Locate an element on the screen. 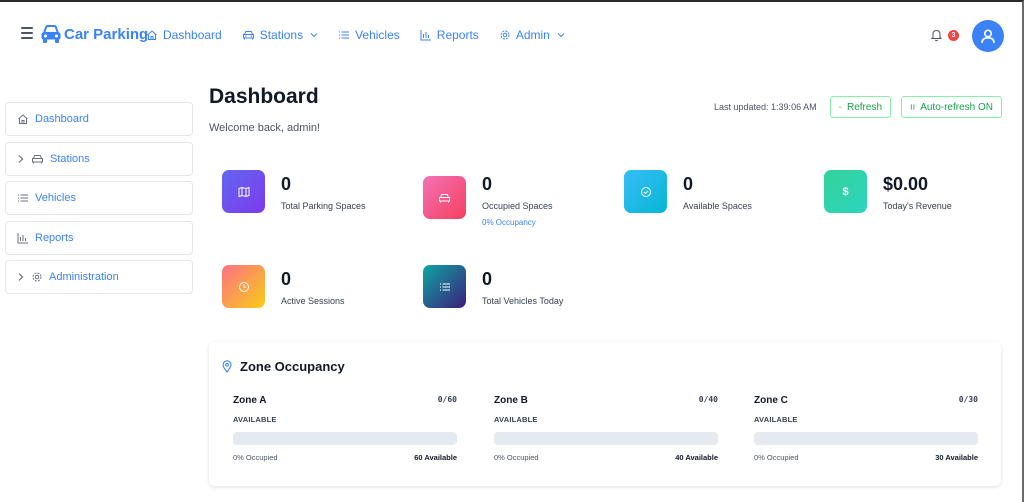  auto-refresh-label: Auto-refresh ON is located at coordinates (956, 107).